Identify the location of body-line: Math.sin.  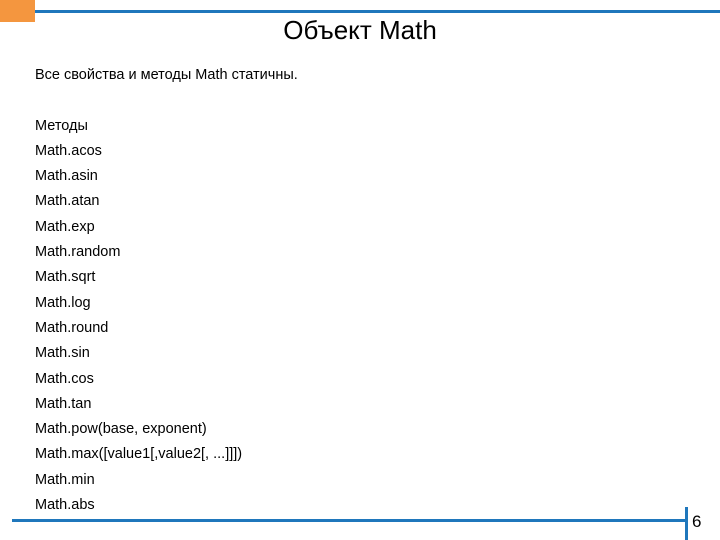
(62, 353).